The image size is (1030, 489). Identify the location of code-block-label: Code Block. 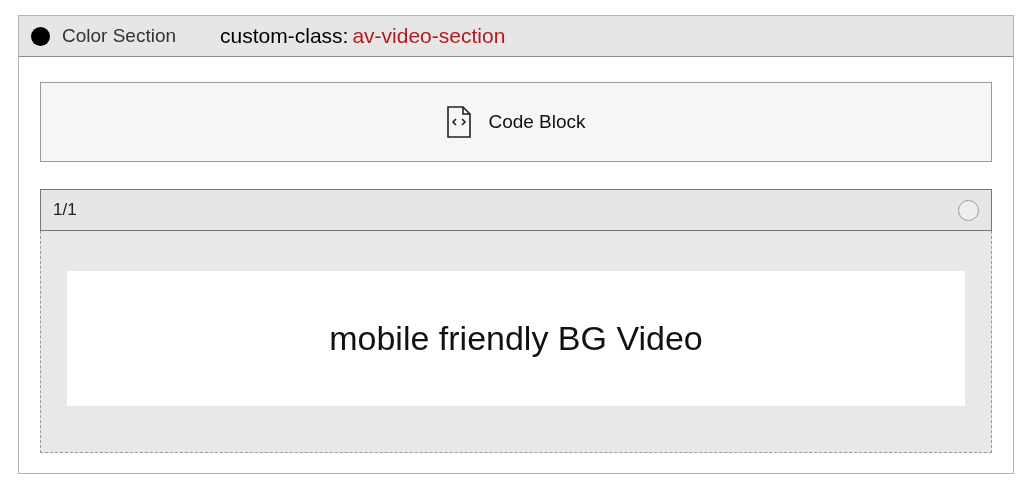
(537, 121).